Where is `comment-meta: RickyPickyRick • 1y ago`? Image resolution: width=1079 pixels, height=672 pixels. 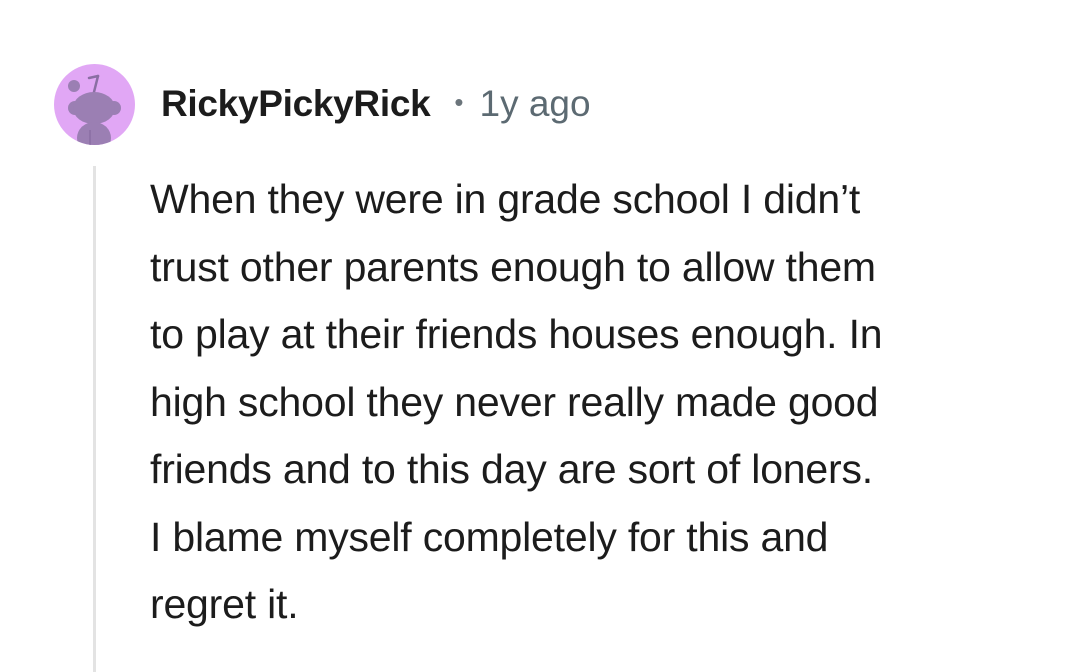
comment-meta: RickyPickyRick • 1y ago is located at coordinates (376, 104).